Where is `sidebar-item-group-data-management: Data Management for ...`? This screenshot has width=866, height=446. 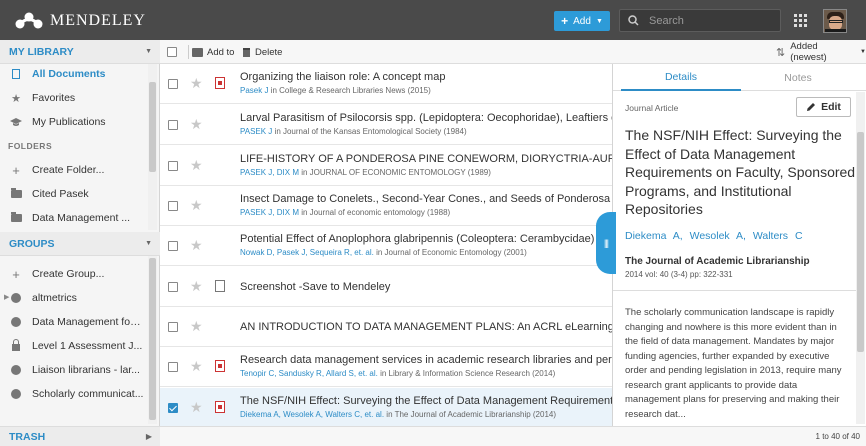
sidebar-item-group-data-management: Data Management for ... is located at coordinates (74, 322).